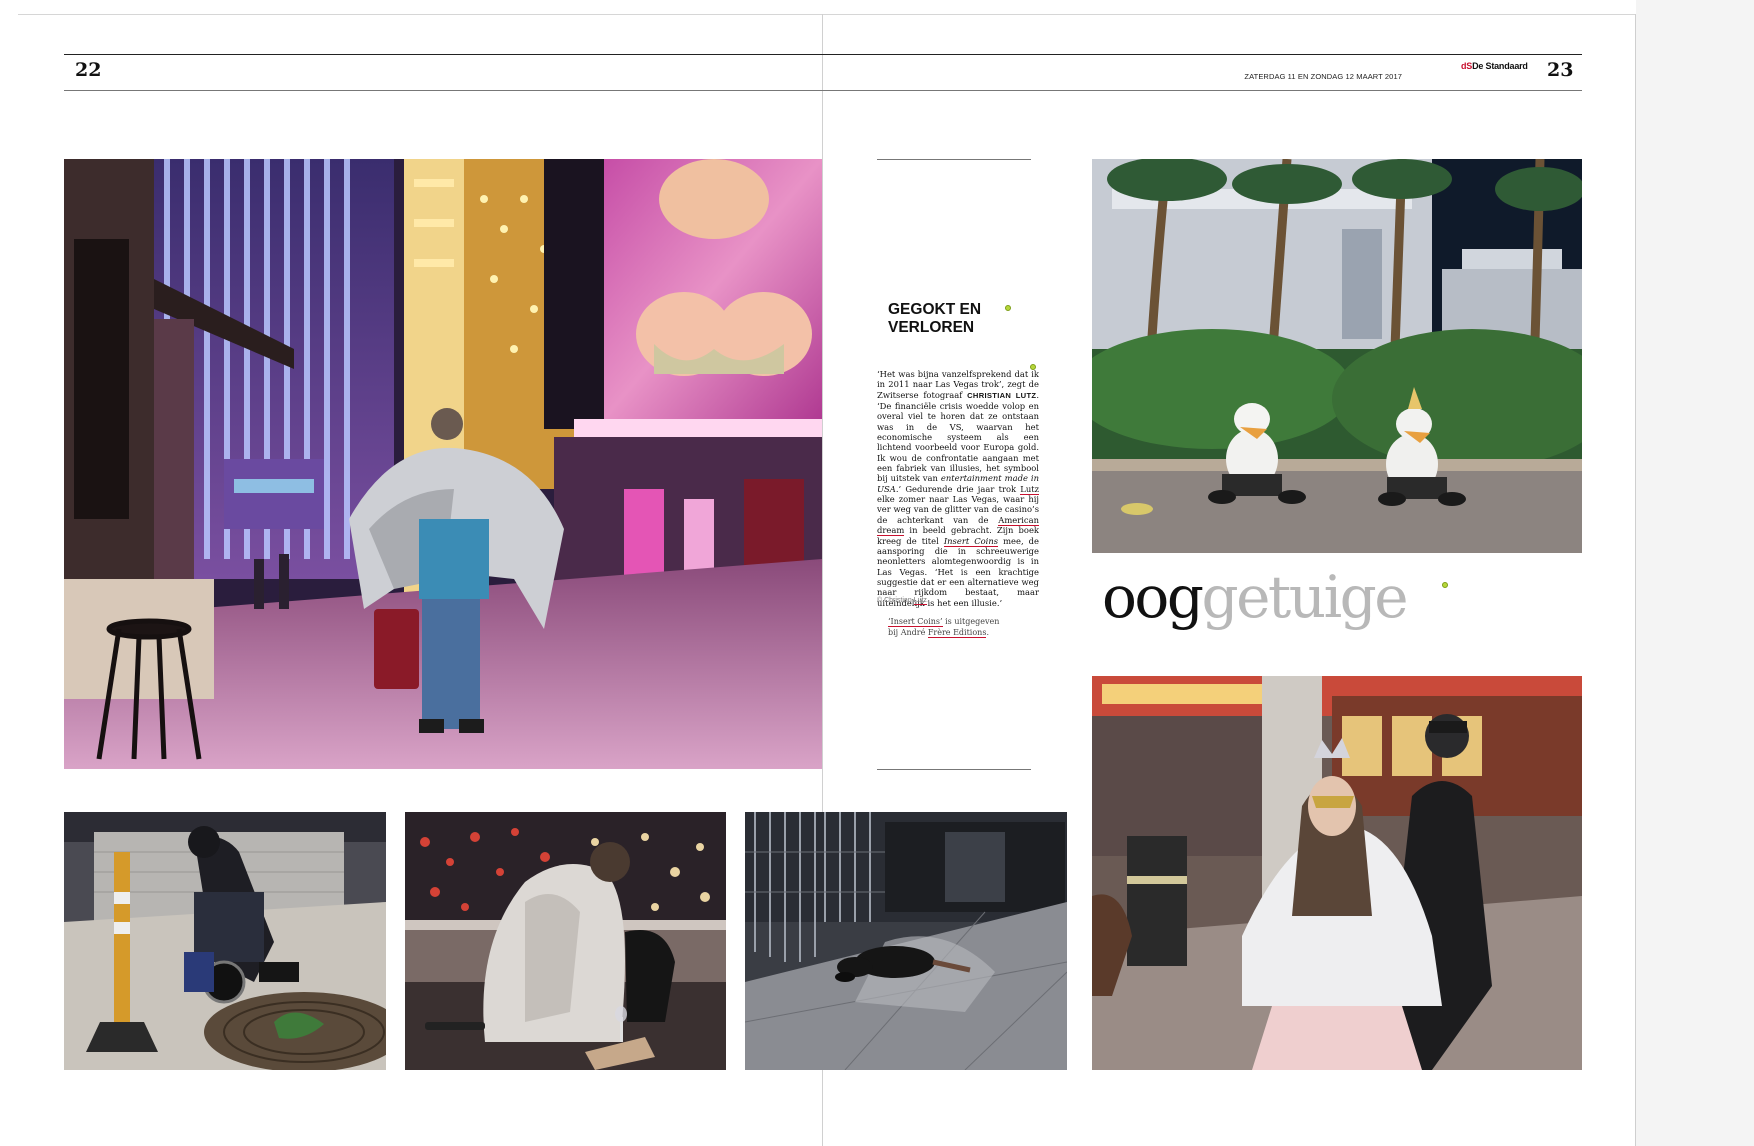  Describe the element at coordinates (971, 541) in the screenshot. I see `link-insert-coins: Insert Coins` at that location.